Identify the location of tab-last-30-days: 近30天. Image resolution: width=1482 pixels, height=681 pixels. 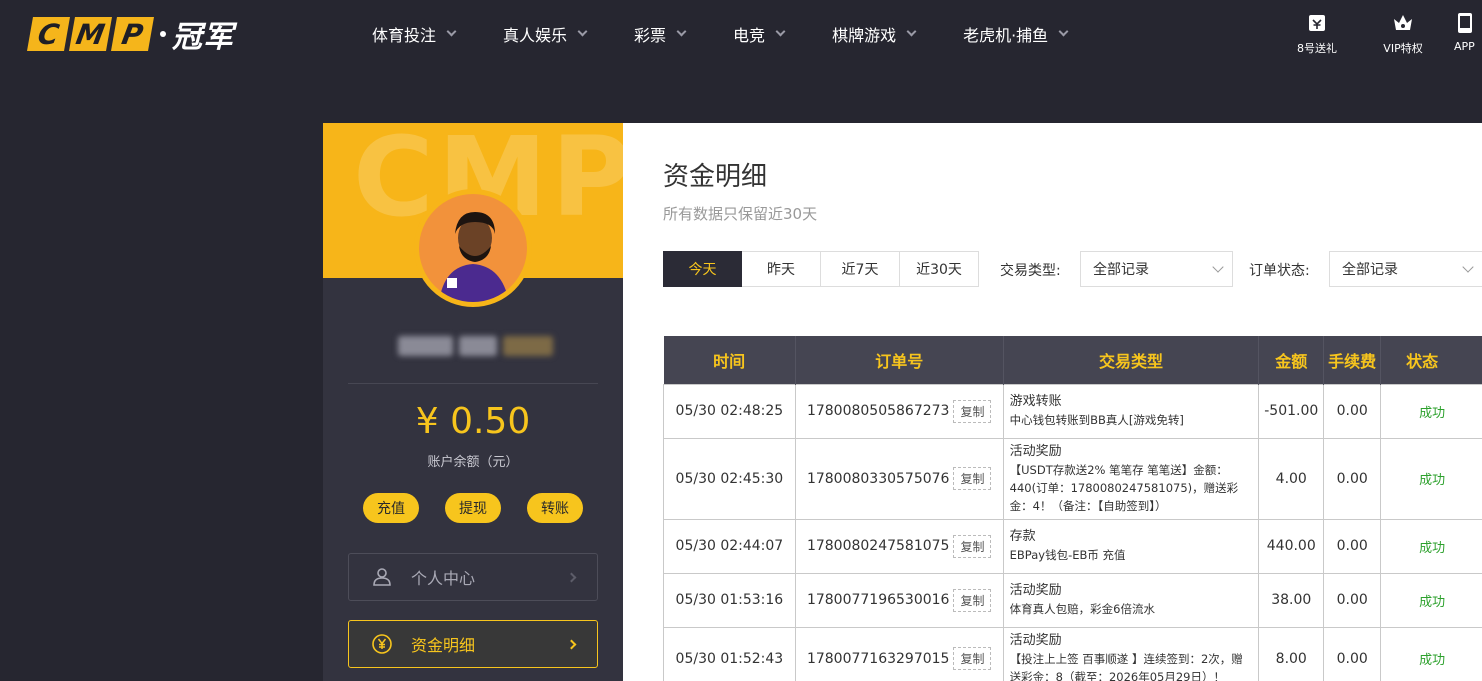
(939, 269).